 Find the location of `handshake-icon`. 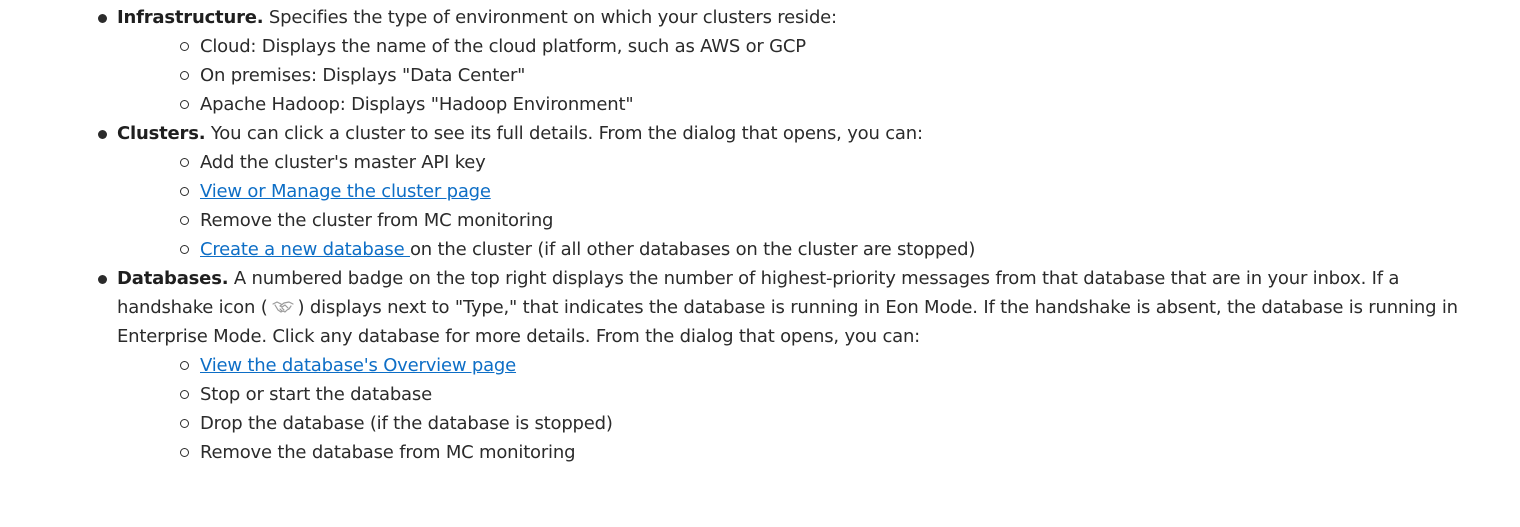

handshake-icon is located at coordinates (282, 303).